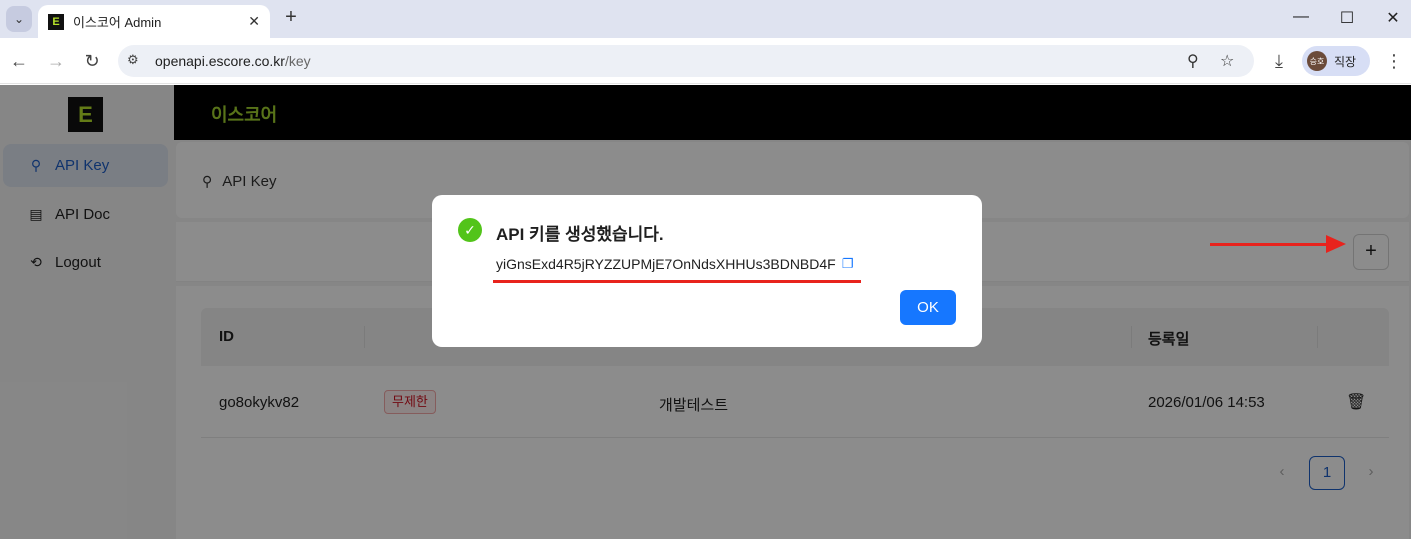  What do you see at coordinates (848, 264) in the screenshot?
I see `copy-icon: ❐` at bounding box center [848, 264].